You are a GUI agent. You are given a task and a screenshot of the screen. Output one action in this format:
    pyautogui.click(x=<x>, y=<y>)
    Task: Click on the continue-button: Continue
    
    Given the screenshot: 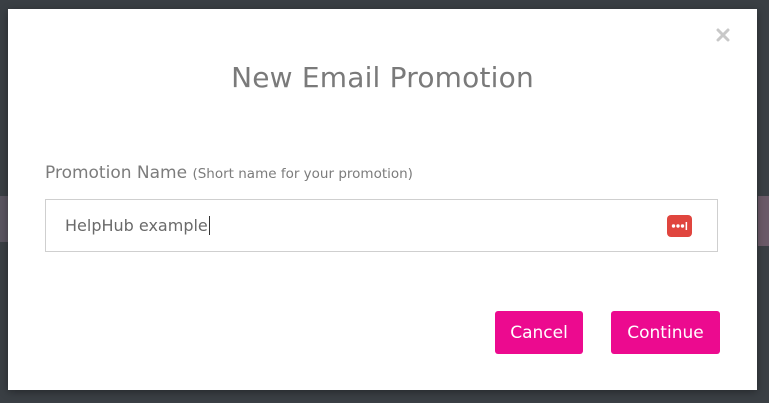 What is the action you would take?
    pyautogui.click(x=665, y=332)
    